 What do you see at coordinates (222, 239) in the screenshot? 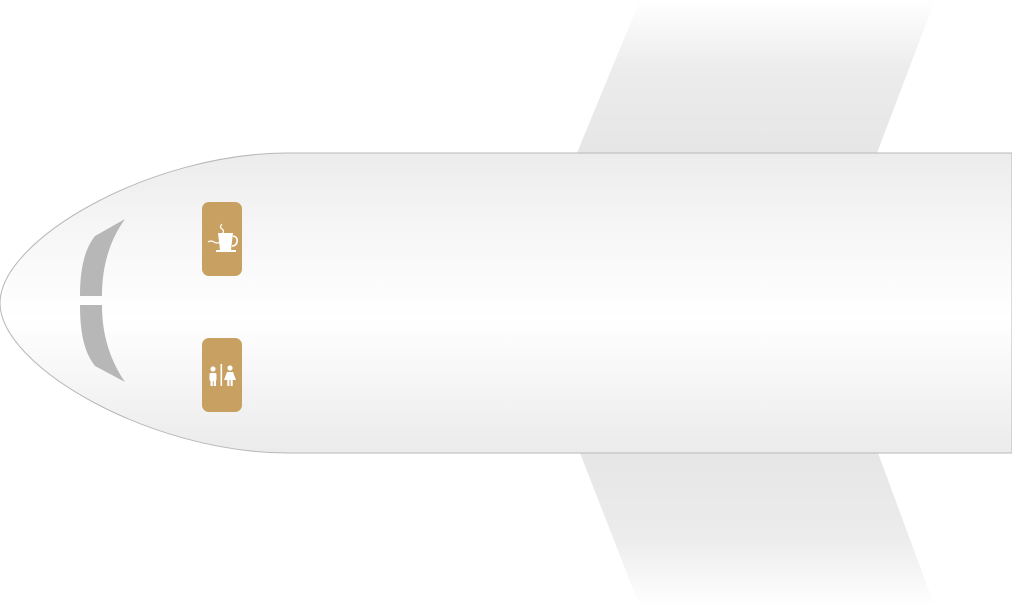
I see `galley-badge` at bounding box center [222, 239].